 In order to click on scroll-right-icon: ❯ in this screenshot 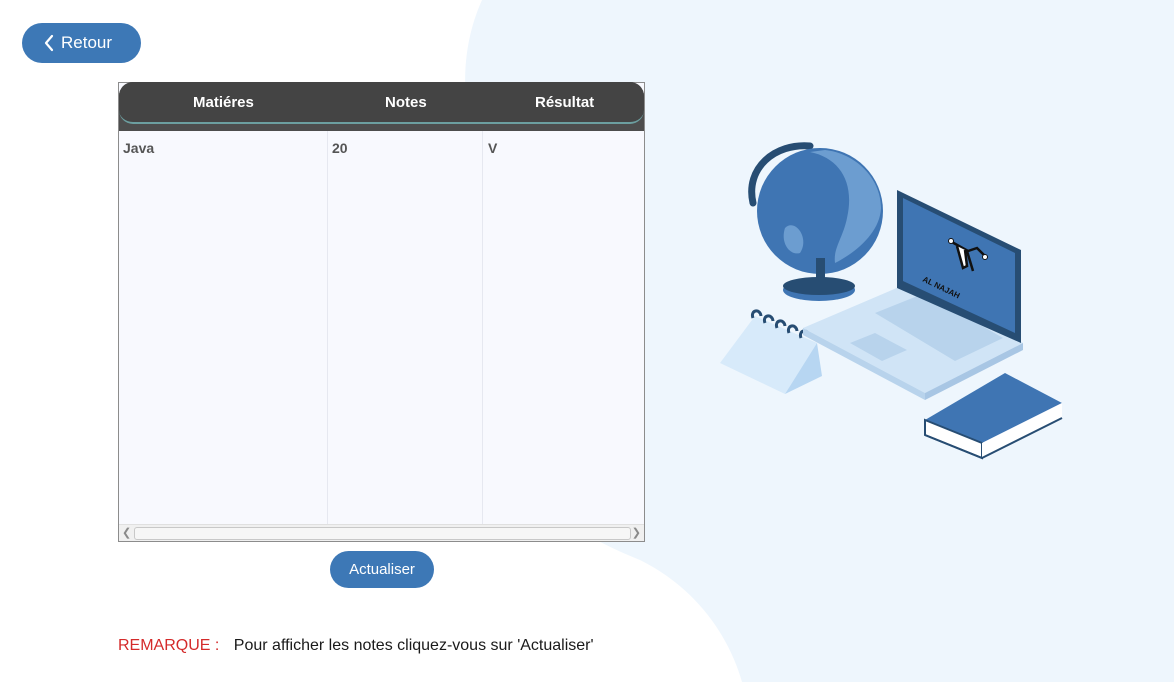, I will do `click(636, 532)`.